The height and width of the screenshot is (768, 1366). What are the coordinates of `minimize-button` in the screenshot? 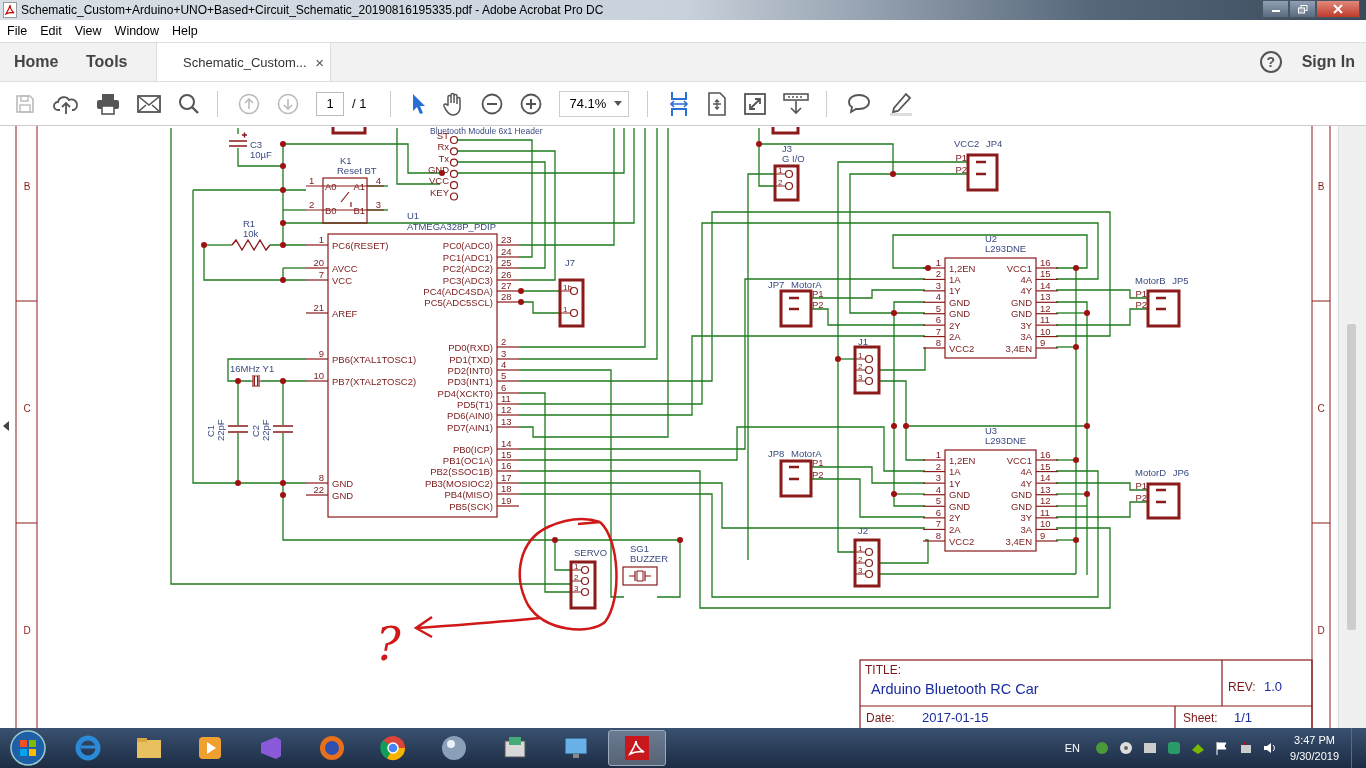 It's located at (1275, 9).